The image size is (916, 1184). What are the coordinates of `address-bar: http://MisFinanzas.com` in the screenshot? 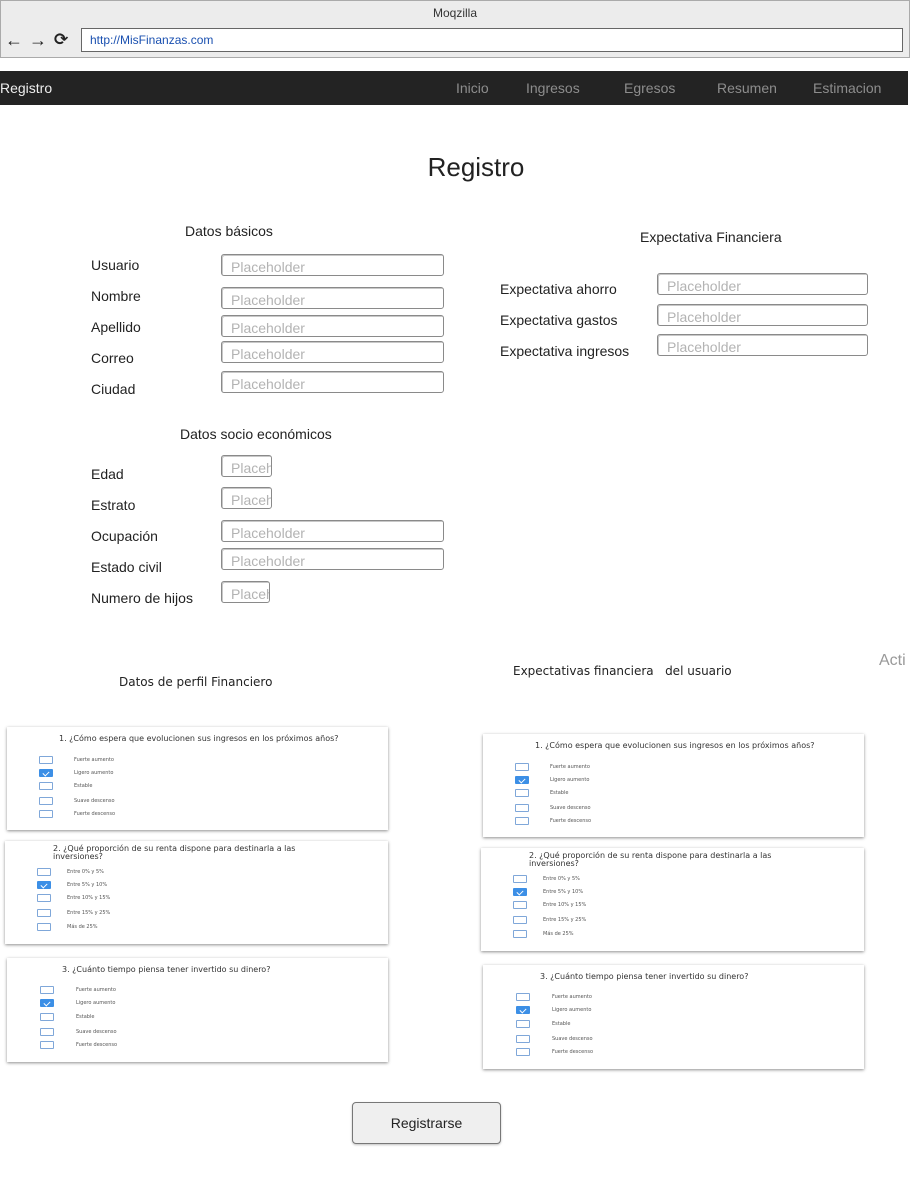 It's located at (492, 40).